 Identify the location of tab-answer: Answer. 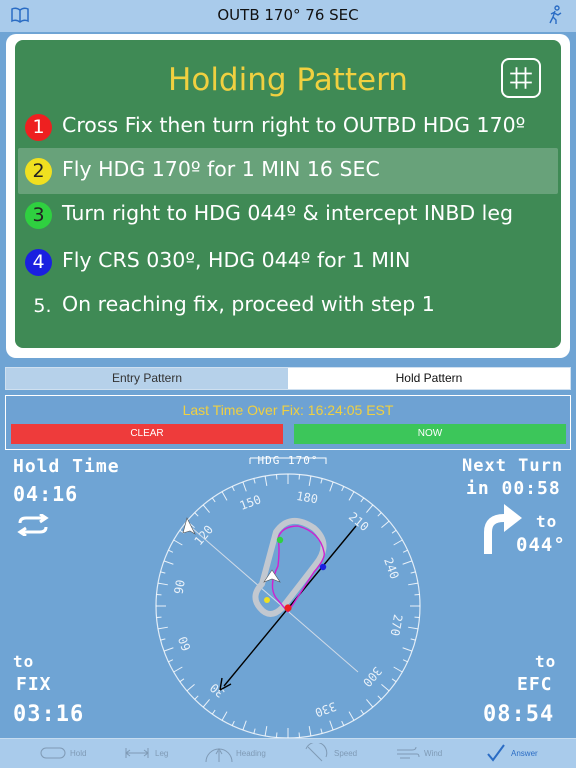
(516, 755).